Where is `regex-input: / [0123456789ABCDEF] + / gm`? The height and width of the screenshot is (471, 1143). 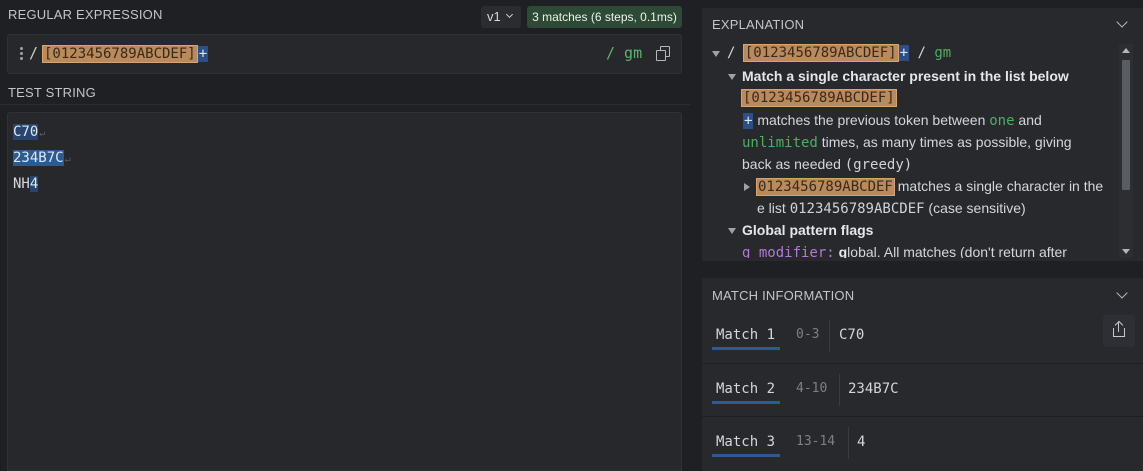
regex-input: / [0123456789ABCDEF] + / gm is located at coordinates (344, 54).